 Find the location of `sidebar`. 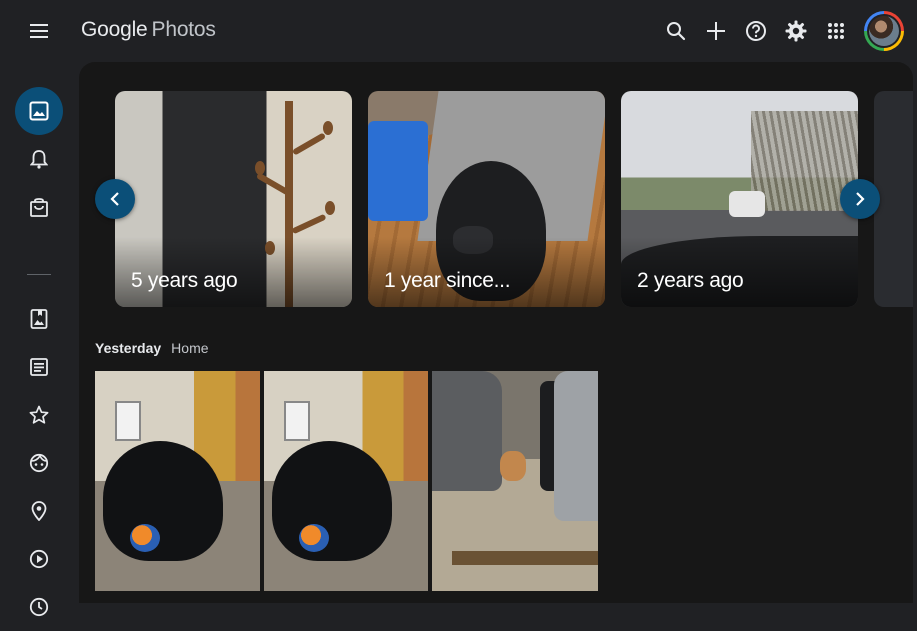

sidebar is located at coordinates (39, 339).